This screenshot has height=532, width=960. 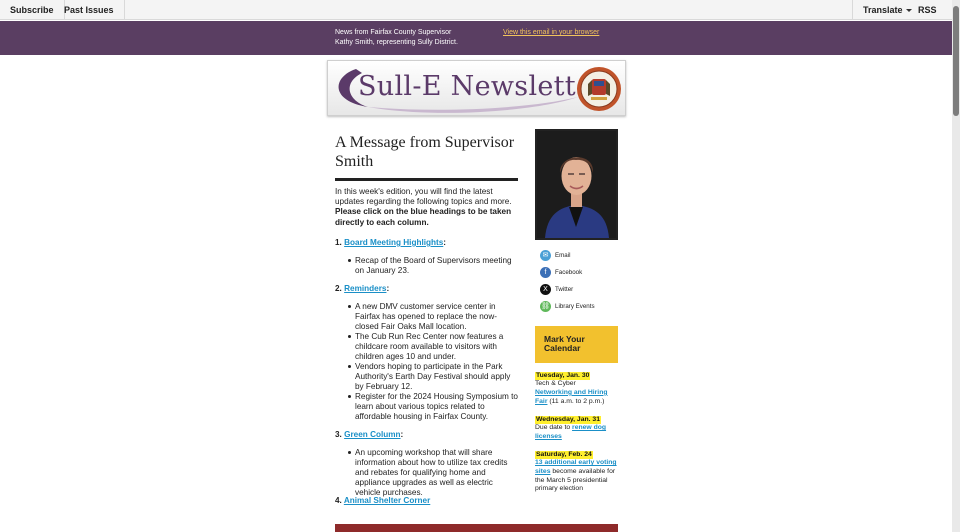 What do you see at coordinates (576, 433) in the screenshot?
I see `event-description: Due date to renew dog licenses` at bounding box center [576, 433].